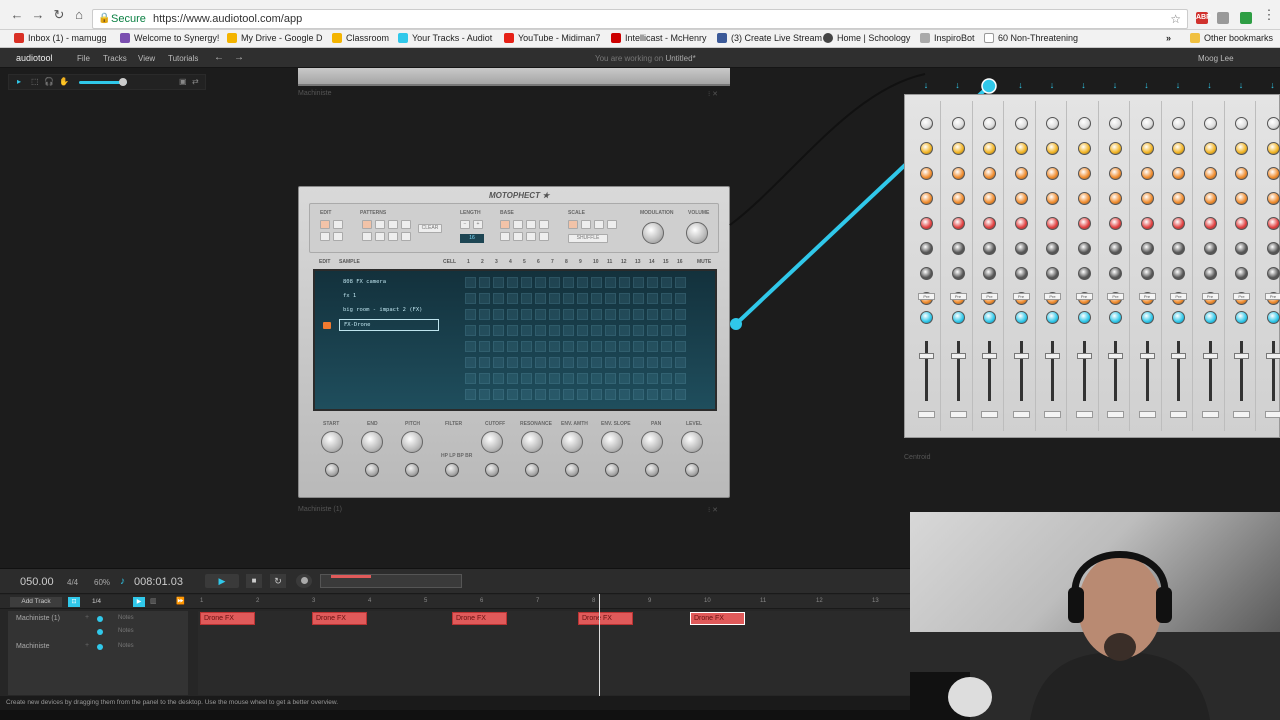  What do you see at coordinates (96, 601) in the screenshot?
I see `quantize-select: 1/4` at bounding box center [96, 601].